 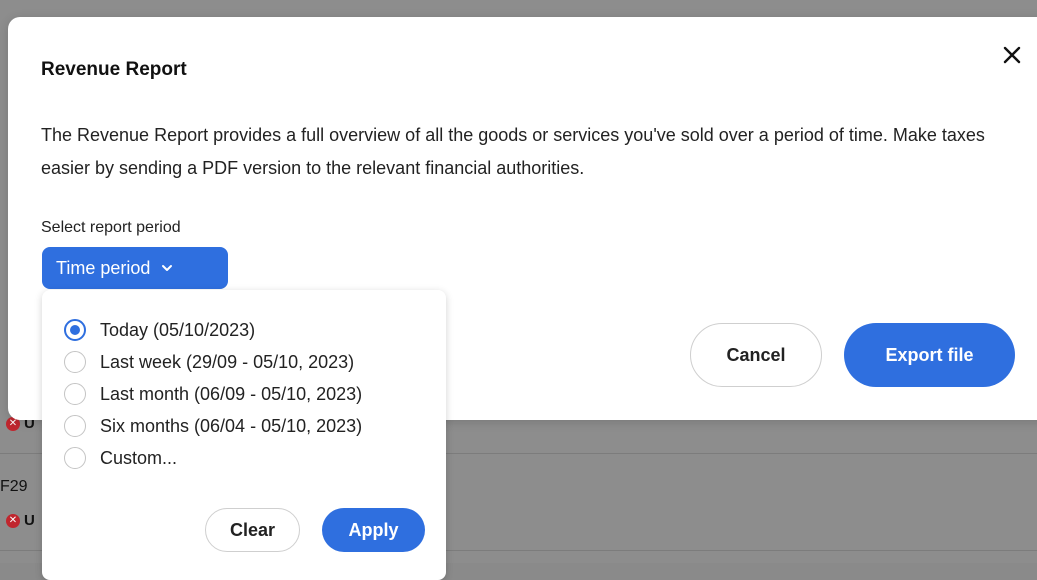 I want to click on period-option-today: Today (05/10/2023), so click(x=213, y=330).